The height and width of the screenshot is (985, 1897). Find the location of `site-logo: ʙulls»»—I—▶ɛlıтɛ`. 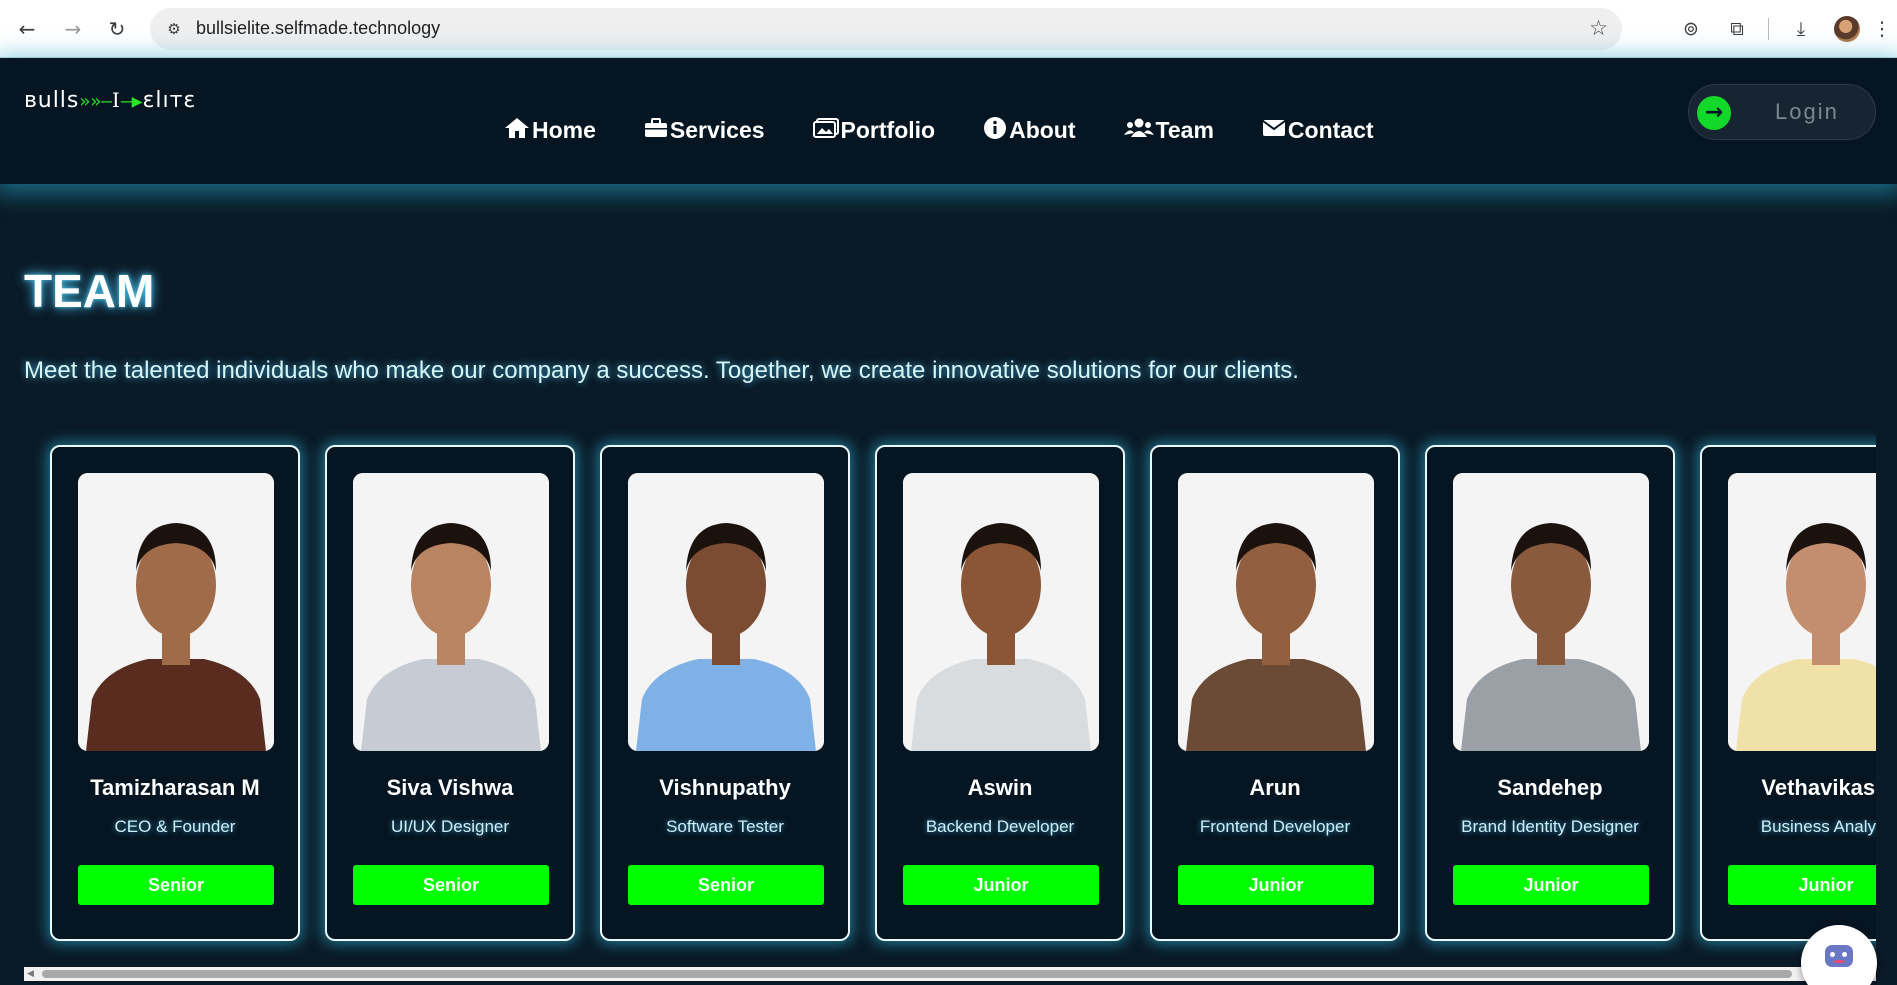

site-logo: ʙulls»»—I—▶ɛlıтɛ is located at coordinates (110, 100).